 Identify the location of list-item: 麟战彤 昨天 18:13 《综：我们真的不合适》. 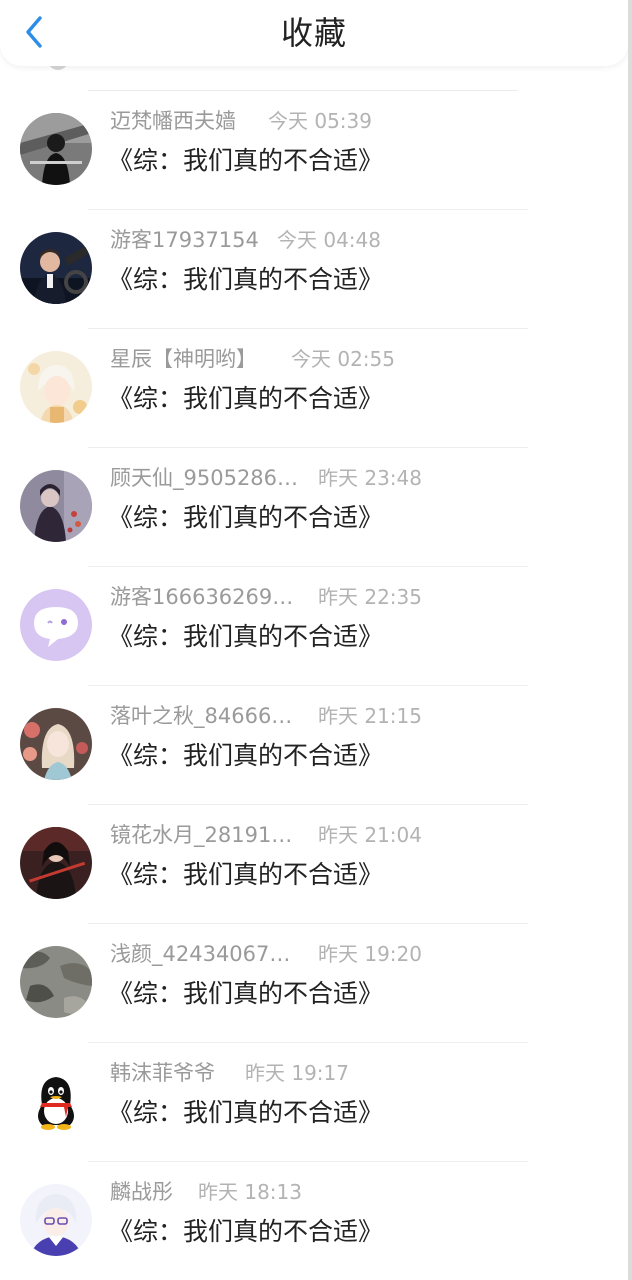
(314, 1221).